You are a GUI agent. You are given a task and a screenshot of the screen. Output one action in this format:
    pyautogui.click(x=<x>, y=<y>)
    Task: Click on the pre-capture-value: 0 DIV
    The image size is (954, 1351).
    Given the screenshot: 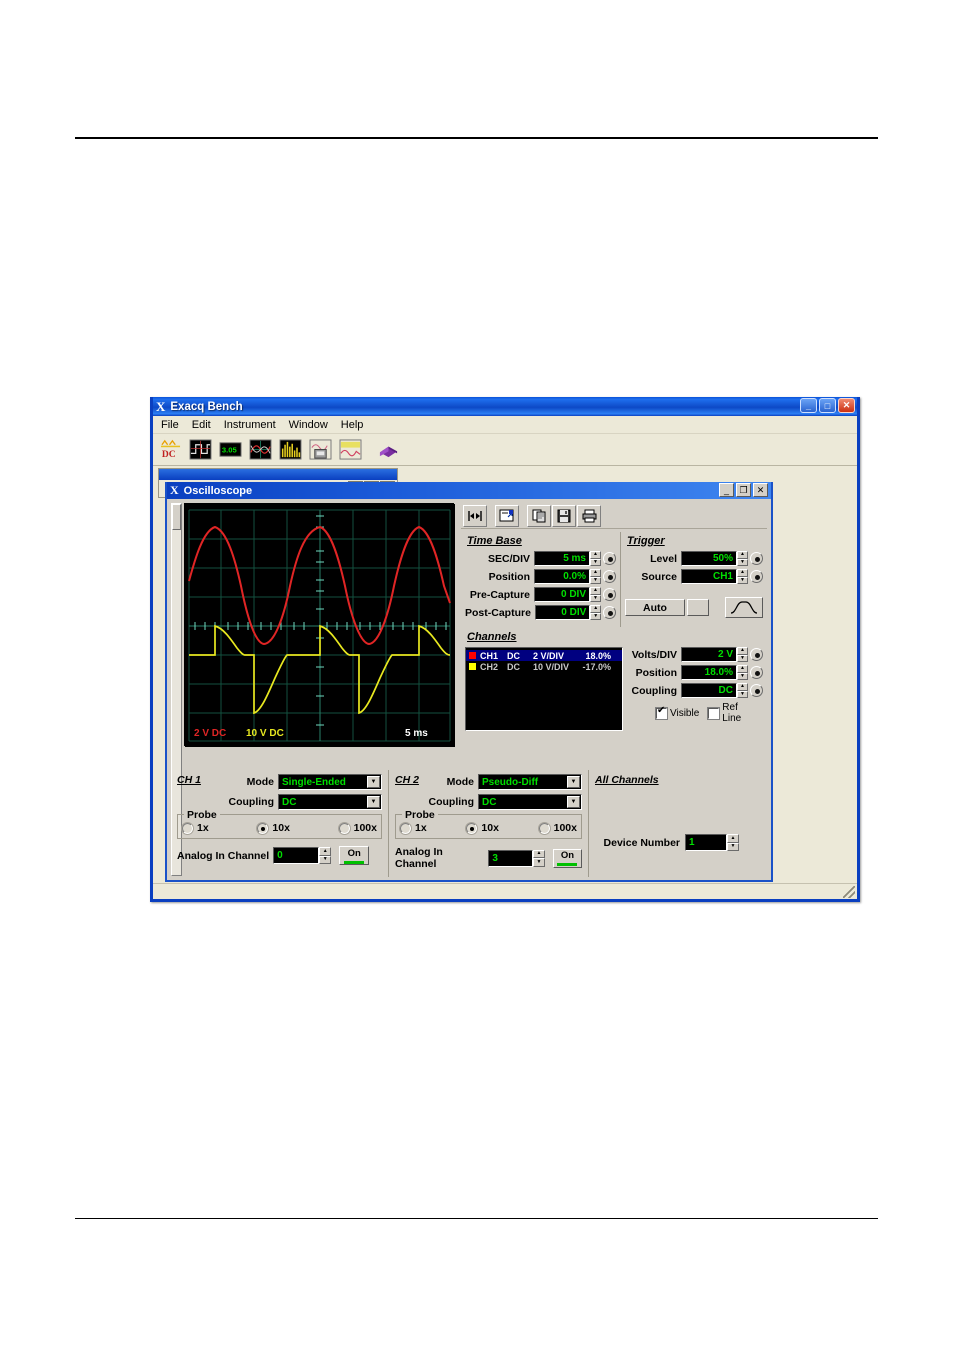 What is the action you would take?
    pyautogui.click(x=562, y=594)
    